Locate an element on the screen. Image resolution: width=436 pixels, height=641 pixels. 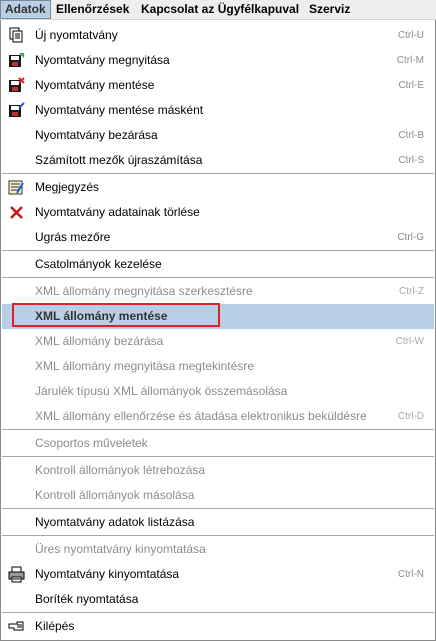
menu-item-label: Nyomtatvány bezárása is located at coordinates (96, 135).